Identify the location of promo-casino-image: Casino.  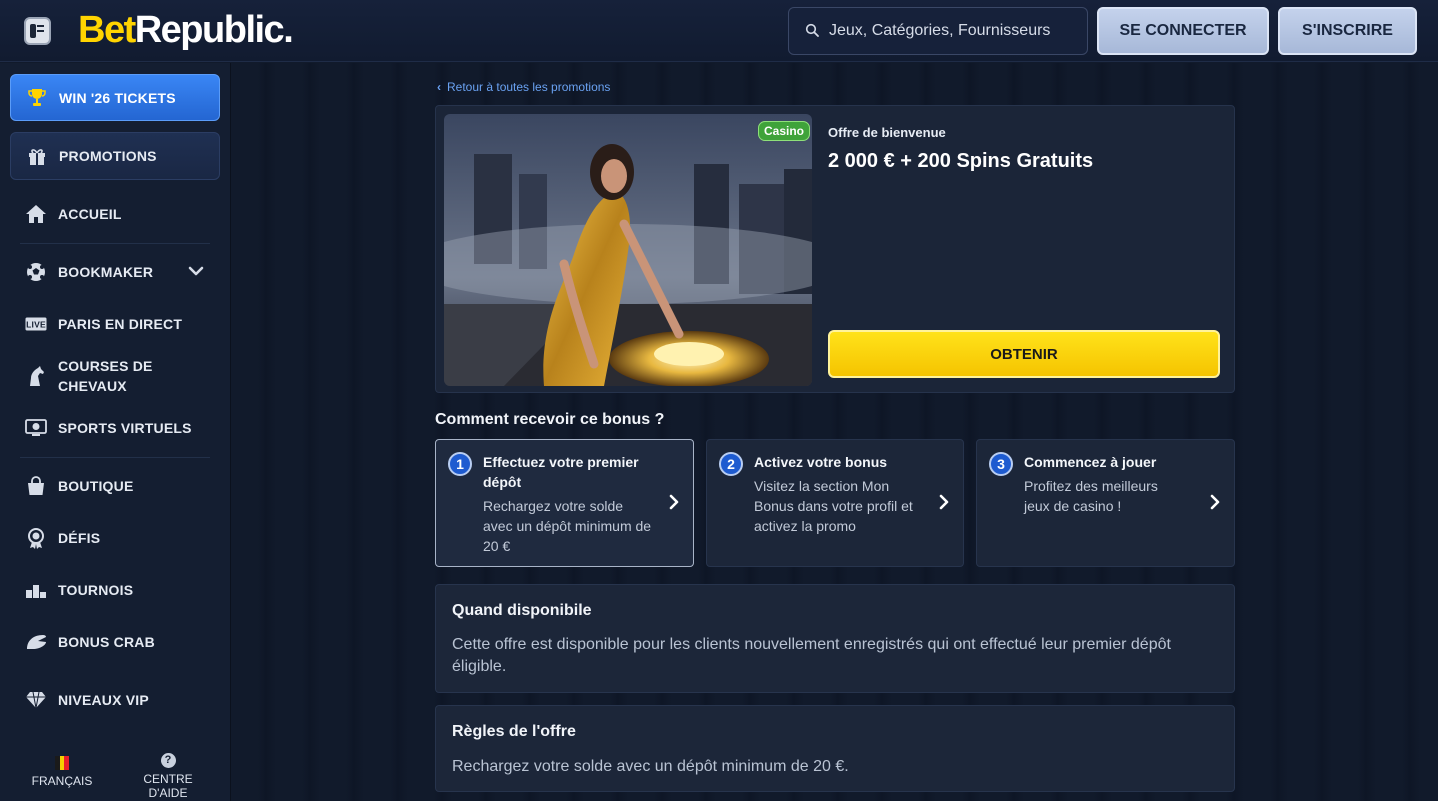
(628, 250).